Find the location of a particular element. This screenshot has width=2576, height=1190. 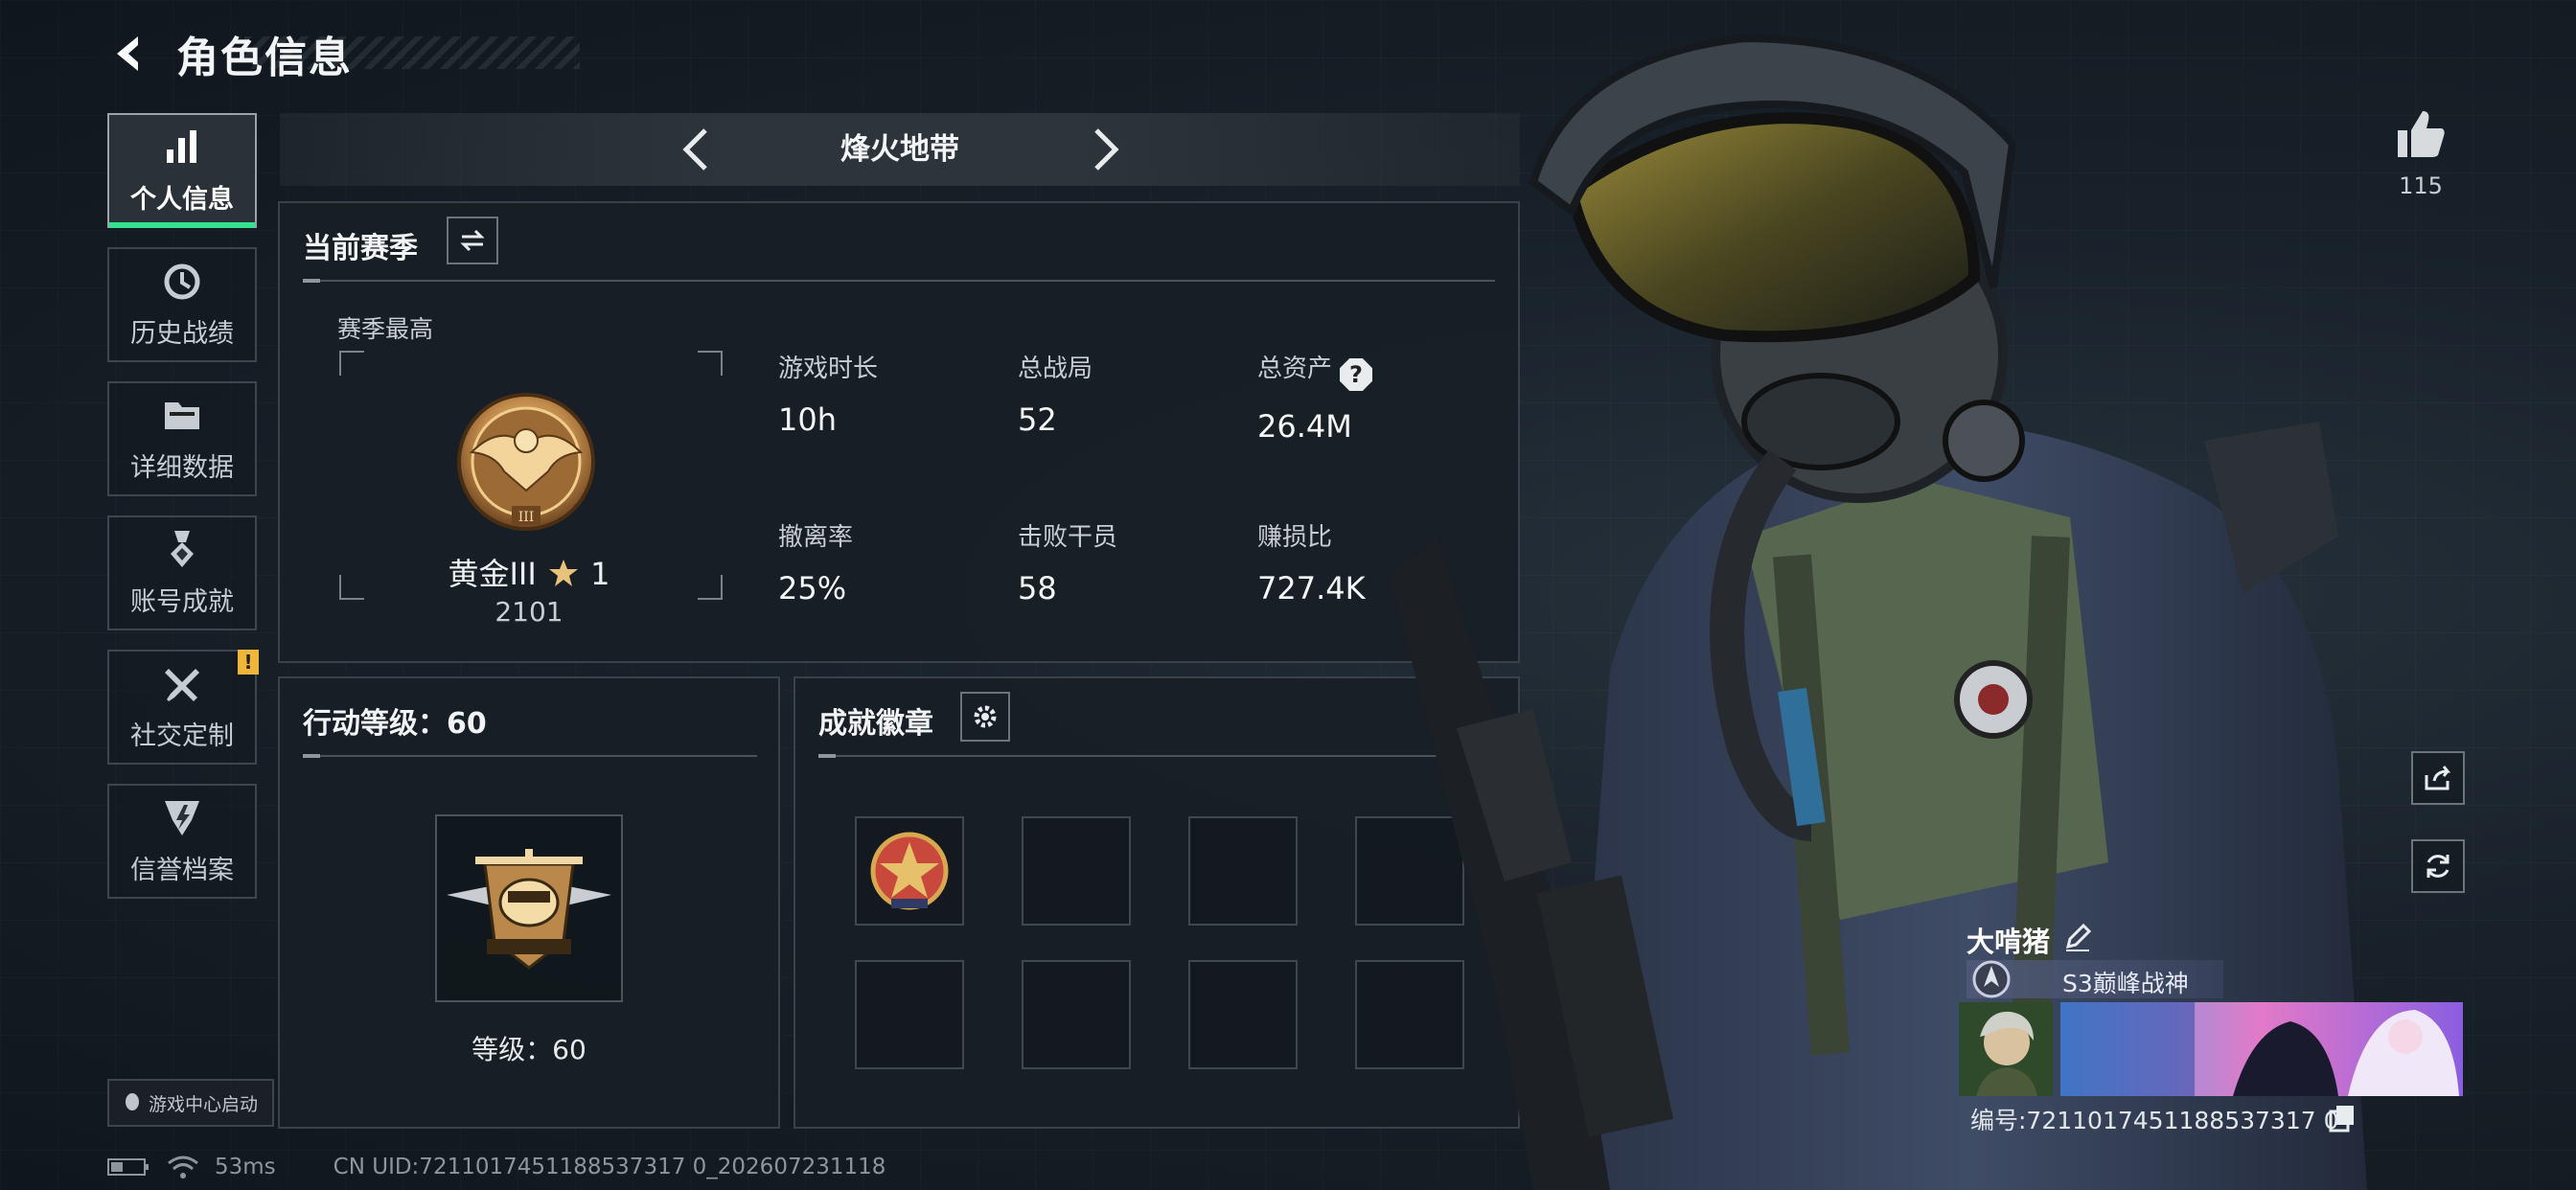

battery-icon is located at coordinates (128, 1167).